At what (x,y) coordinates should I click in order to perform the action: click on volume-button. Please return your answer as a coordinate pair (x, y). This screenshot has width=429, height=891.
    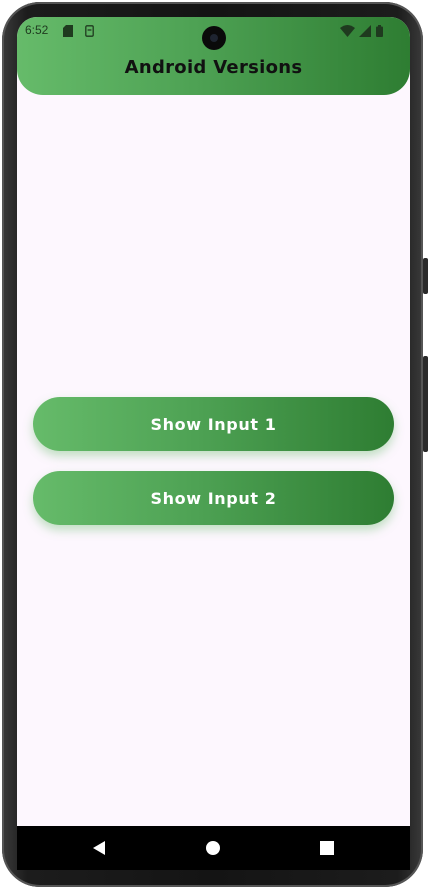
    Looking at the image, I should click on (425, 276).